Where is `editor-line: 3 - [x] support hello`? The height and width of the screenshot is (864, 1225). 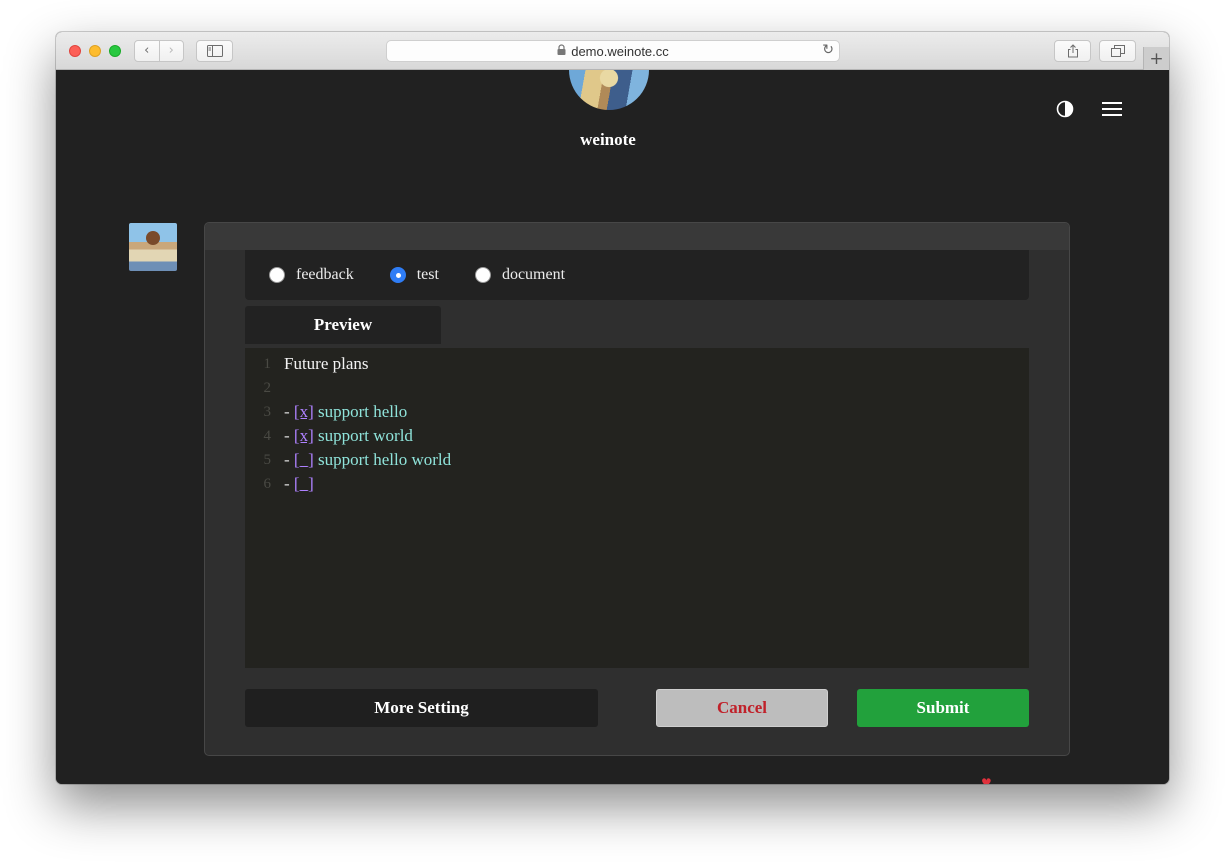
editor-line: 3 - [x] support hello is located at coordinates (637, 412).